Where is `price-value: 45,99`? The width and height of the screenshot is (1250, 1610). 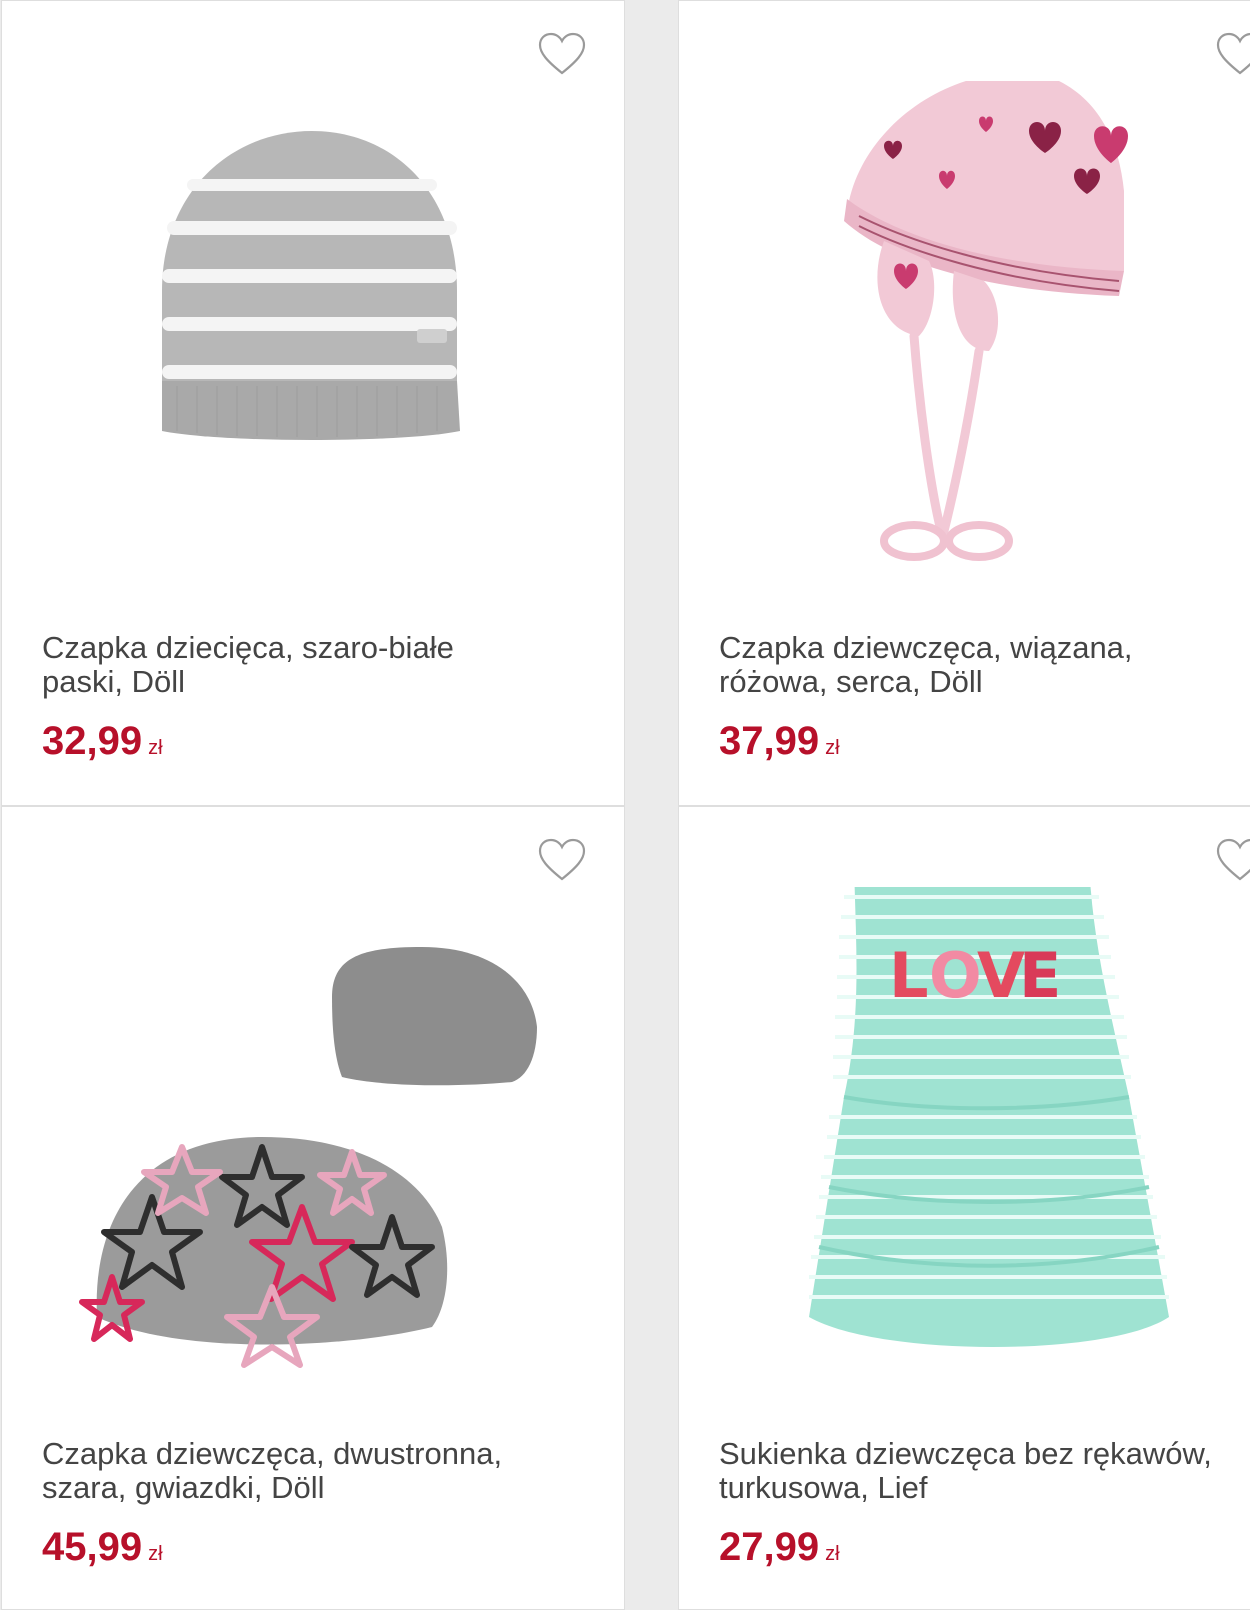 price-value: 45,99 is located at coordinates (92, 1547).